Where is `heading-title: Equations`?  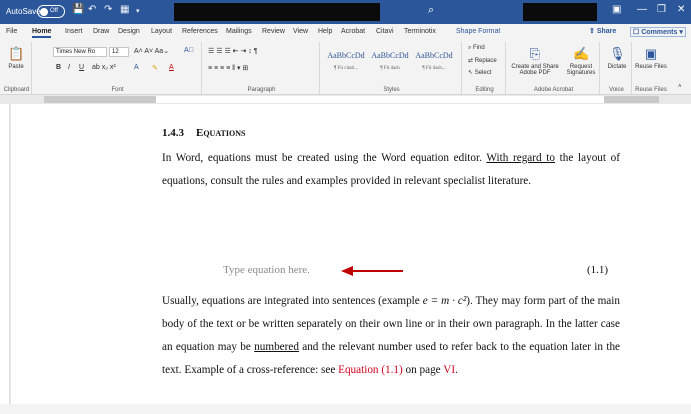
heading-title: Equations is located at coordinates (221, 133).